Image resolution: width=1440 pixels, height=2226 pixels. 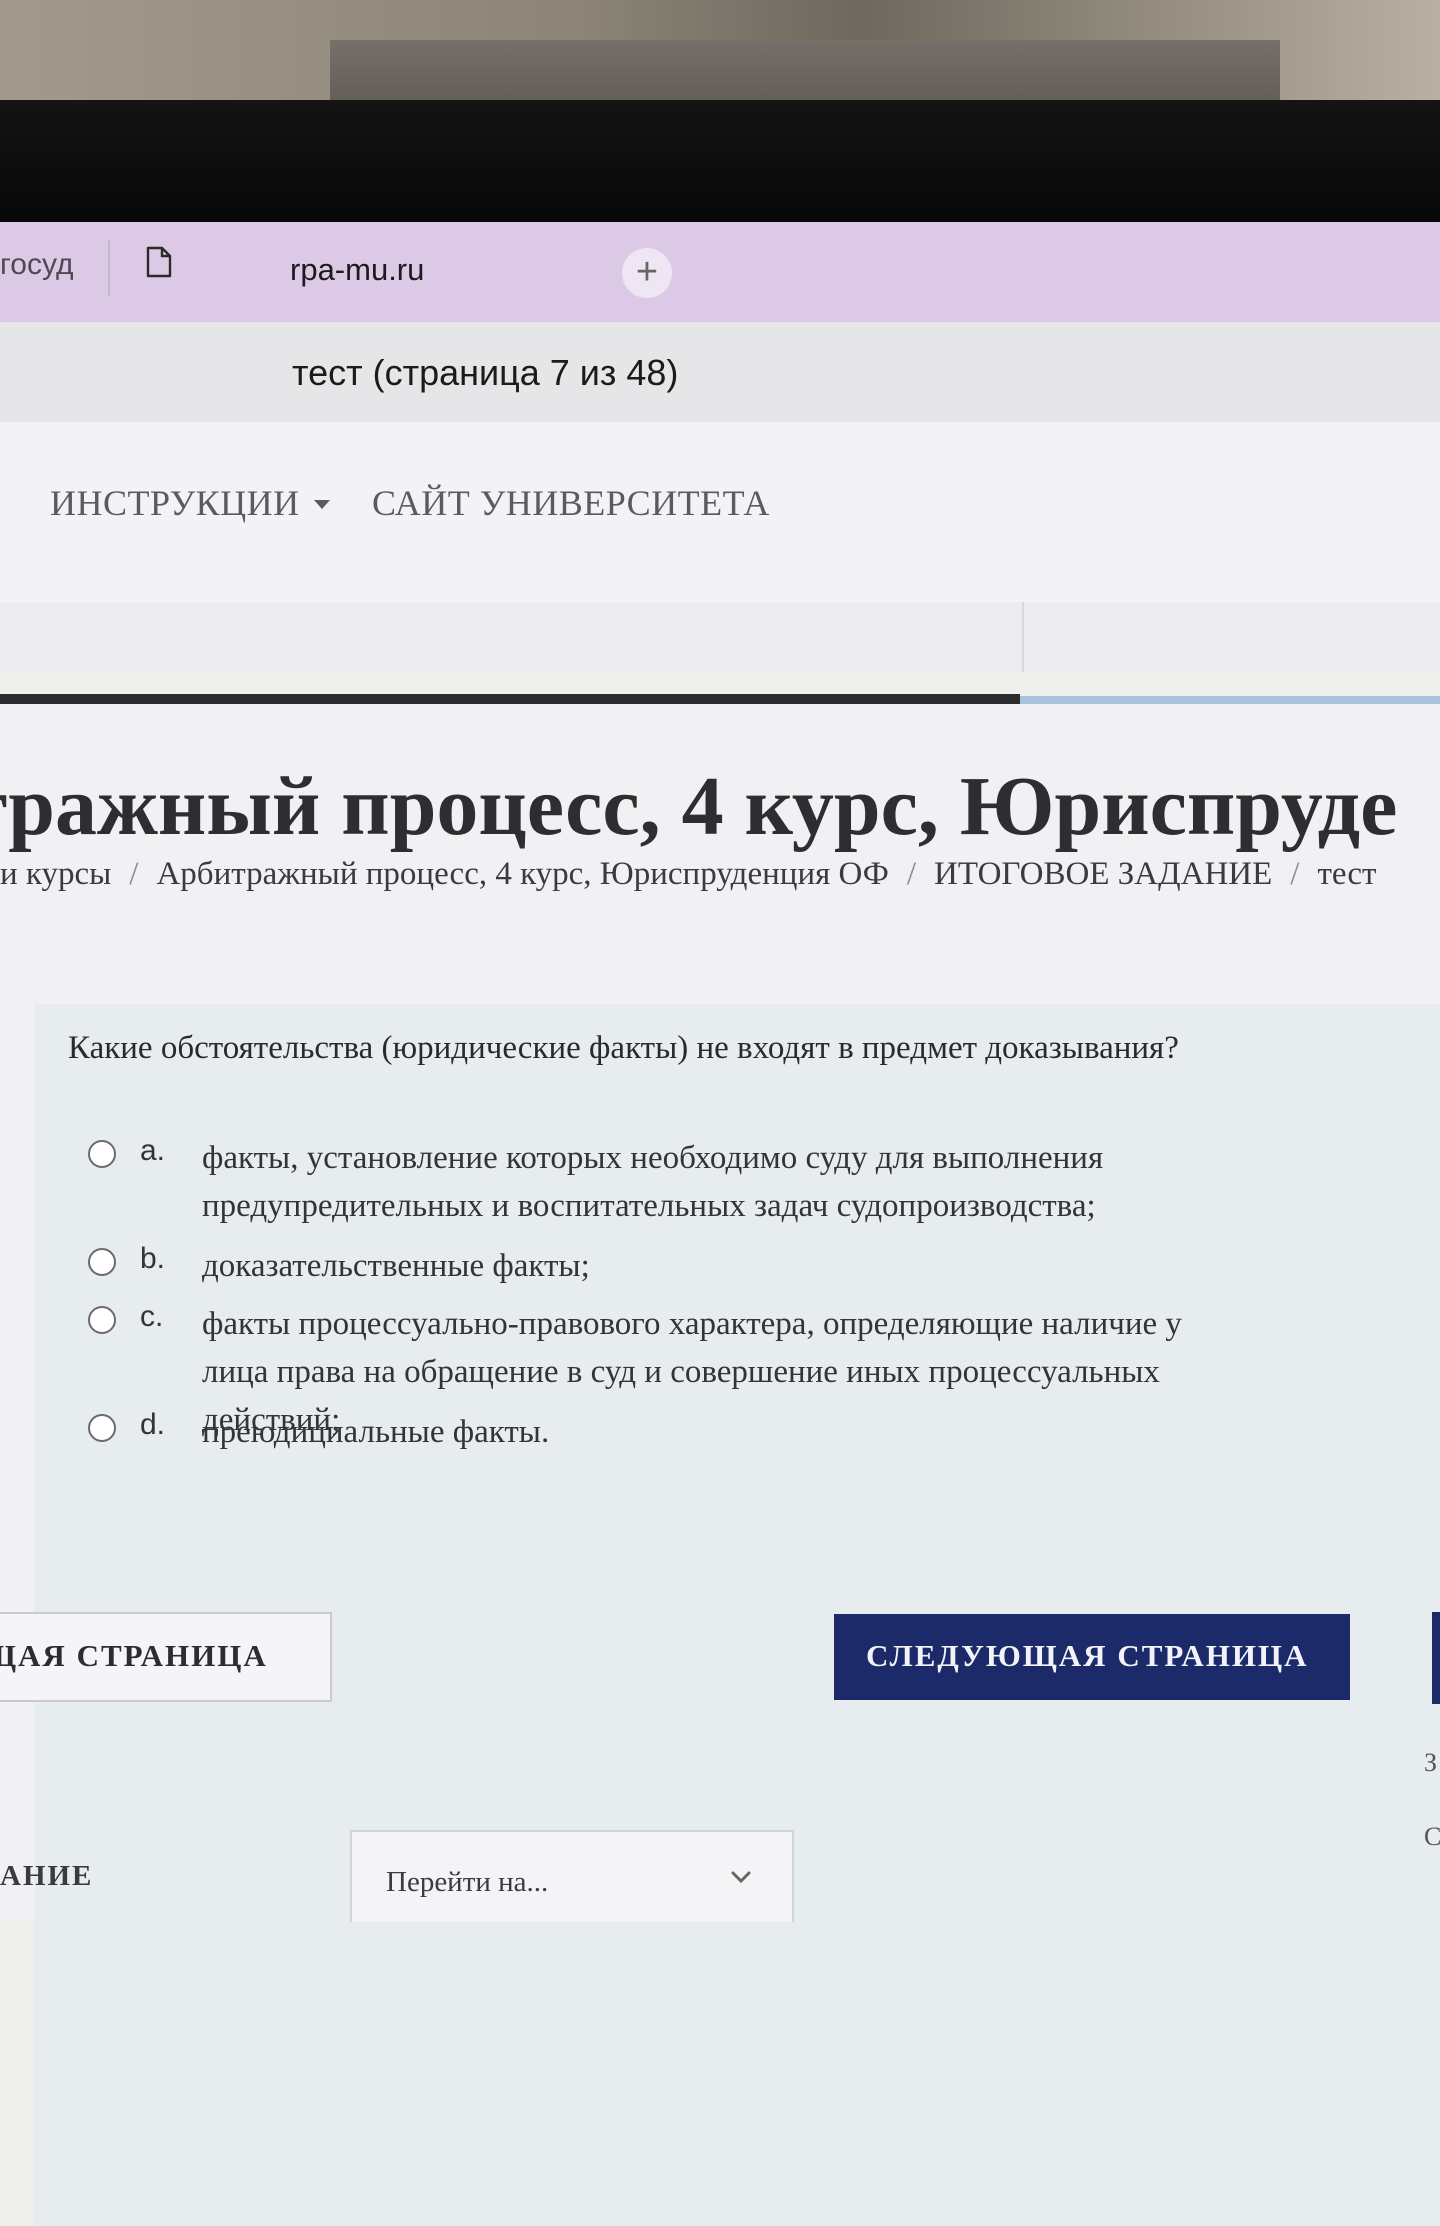 What do you see at coordinates (720, 372) in the screenshot?
I see `page-title-bar: тест (страница 7 из 48)` at bounding box center [720, 372].